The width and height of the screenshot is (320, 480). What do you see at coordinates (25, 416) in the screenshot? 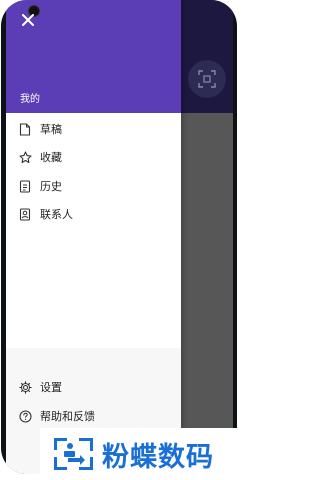
I see `help-icon` at bounding box center [25, 416].